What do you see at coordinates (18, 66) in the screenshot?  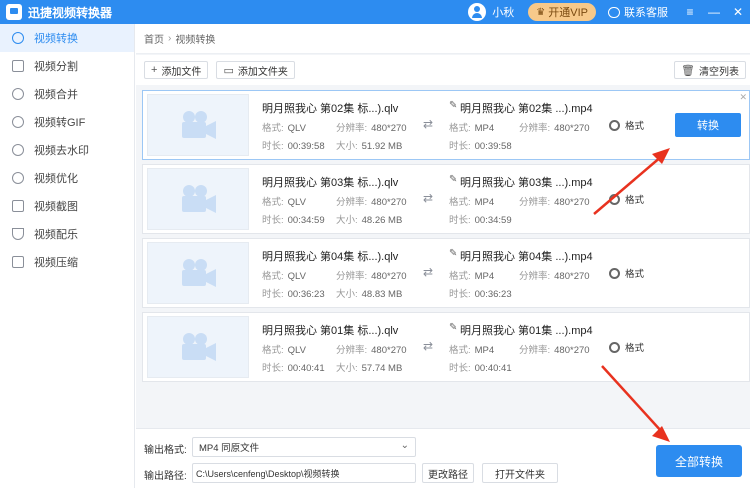 I see `split-icon` at bounding box center [18, 66].